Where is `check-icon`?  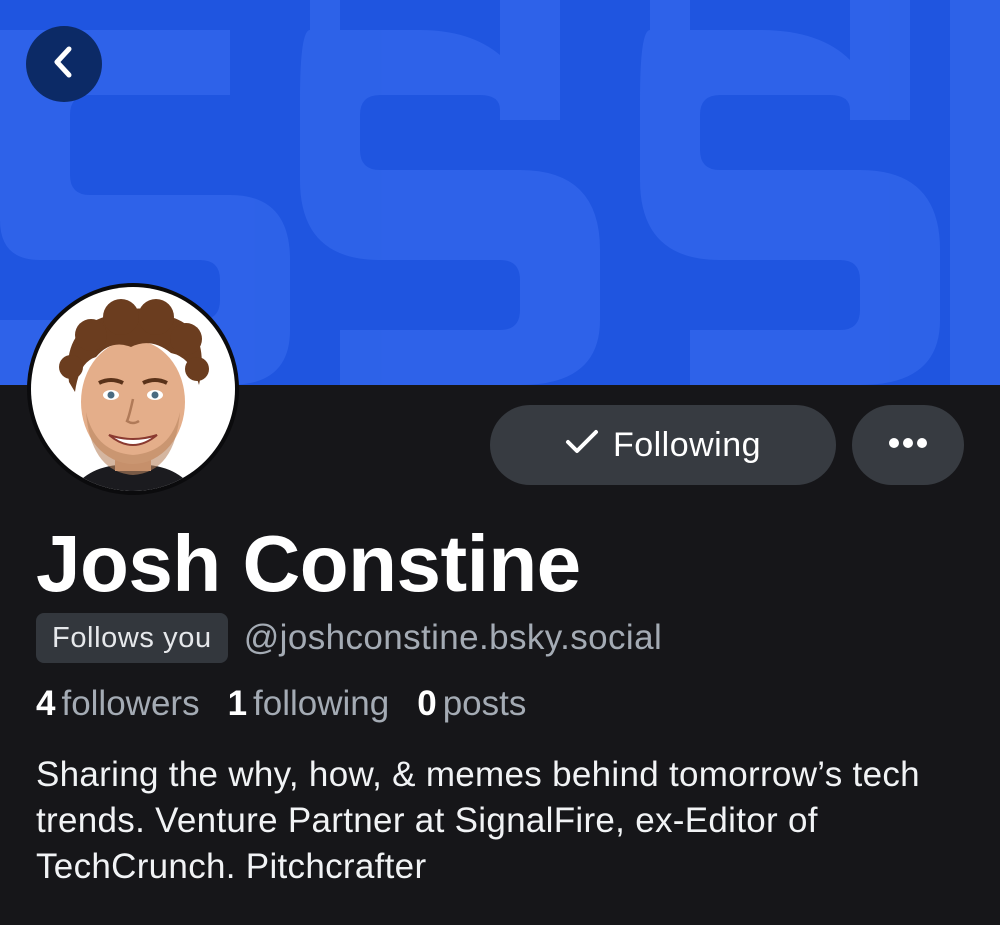 check-icon is located at coordinates (582, 445).